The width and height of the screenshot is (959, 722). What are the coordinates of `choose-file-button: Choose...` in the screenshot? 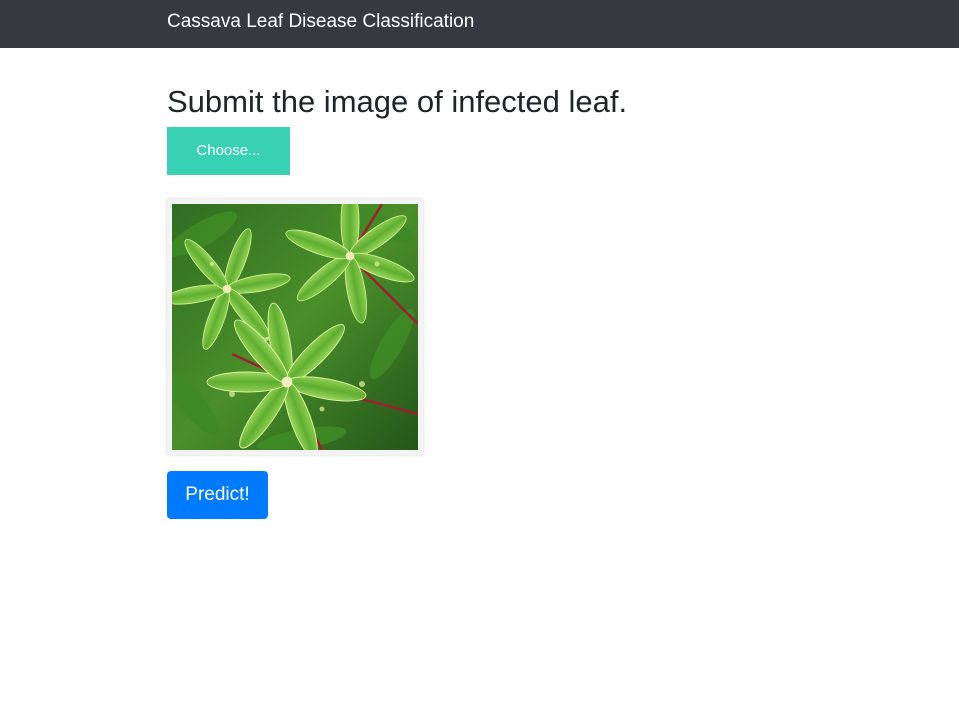 It's located at (228, 151).